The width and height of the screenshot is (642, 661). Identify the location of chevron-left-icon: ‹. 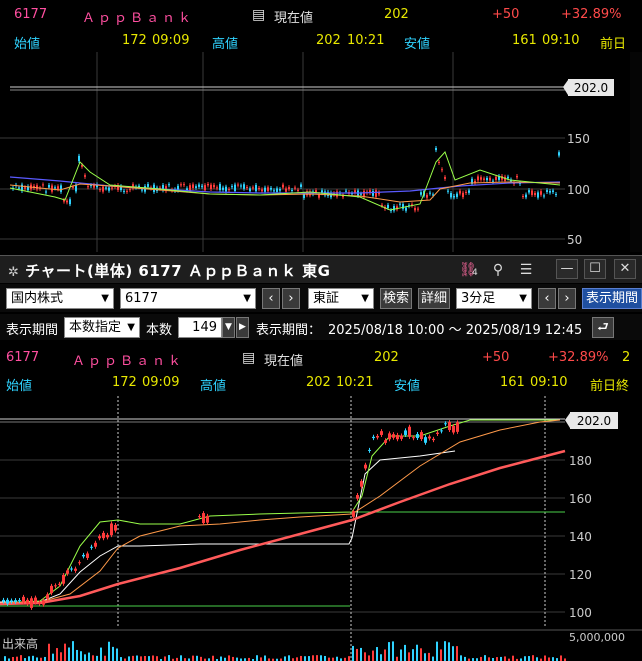
(547, 298).